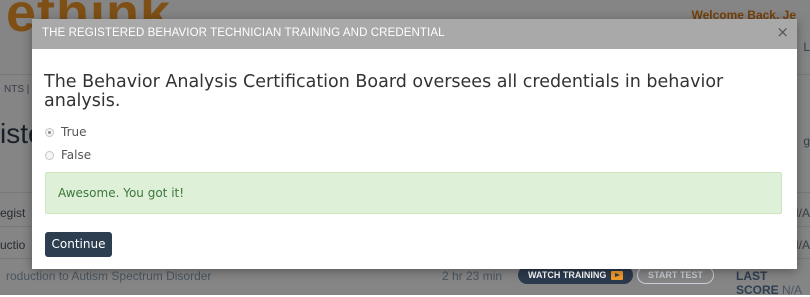 This screenshot has width=810, height=297. I want to click on radio-false, so click(49, 155).